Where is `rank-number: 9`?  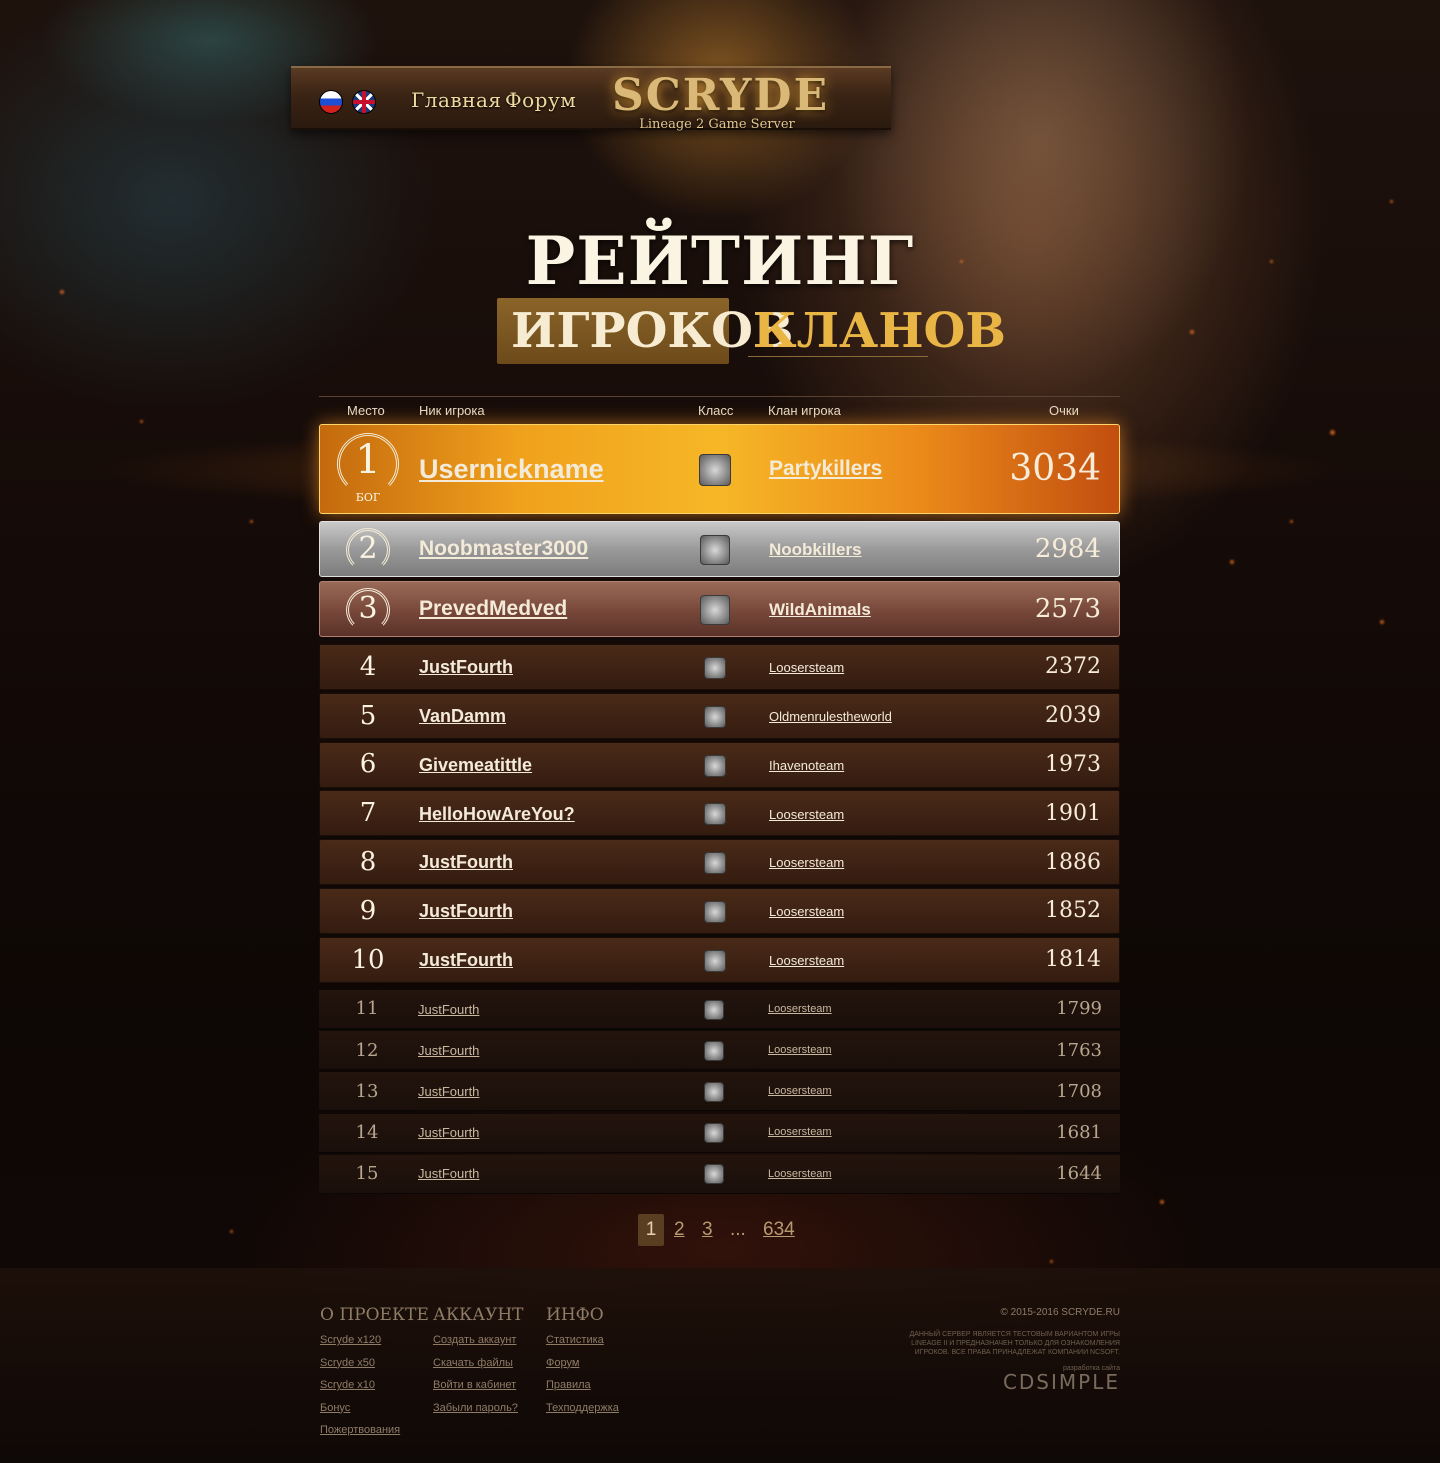
rank-number: 9 is located at coordinates (368, 910).